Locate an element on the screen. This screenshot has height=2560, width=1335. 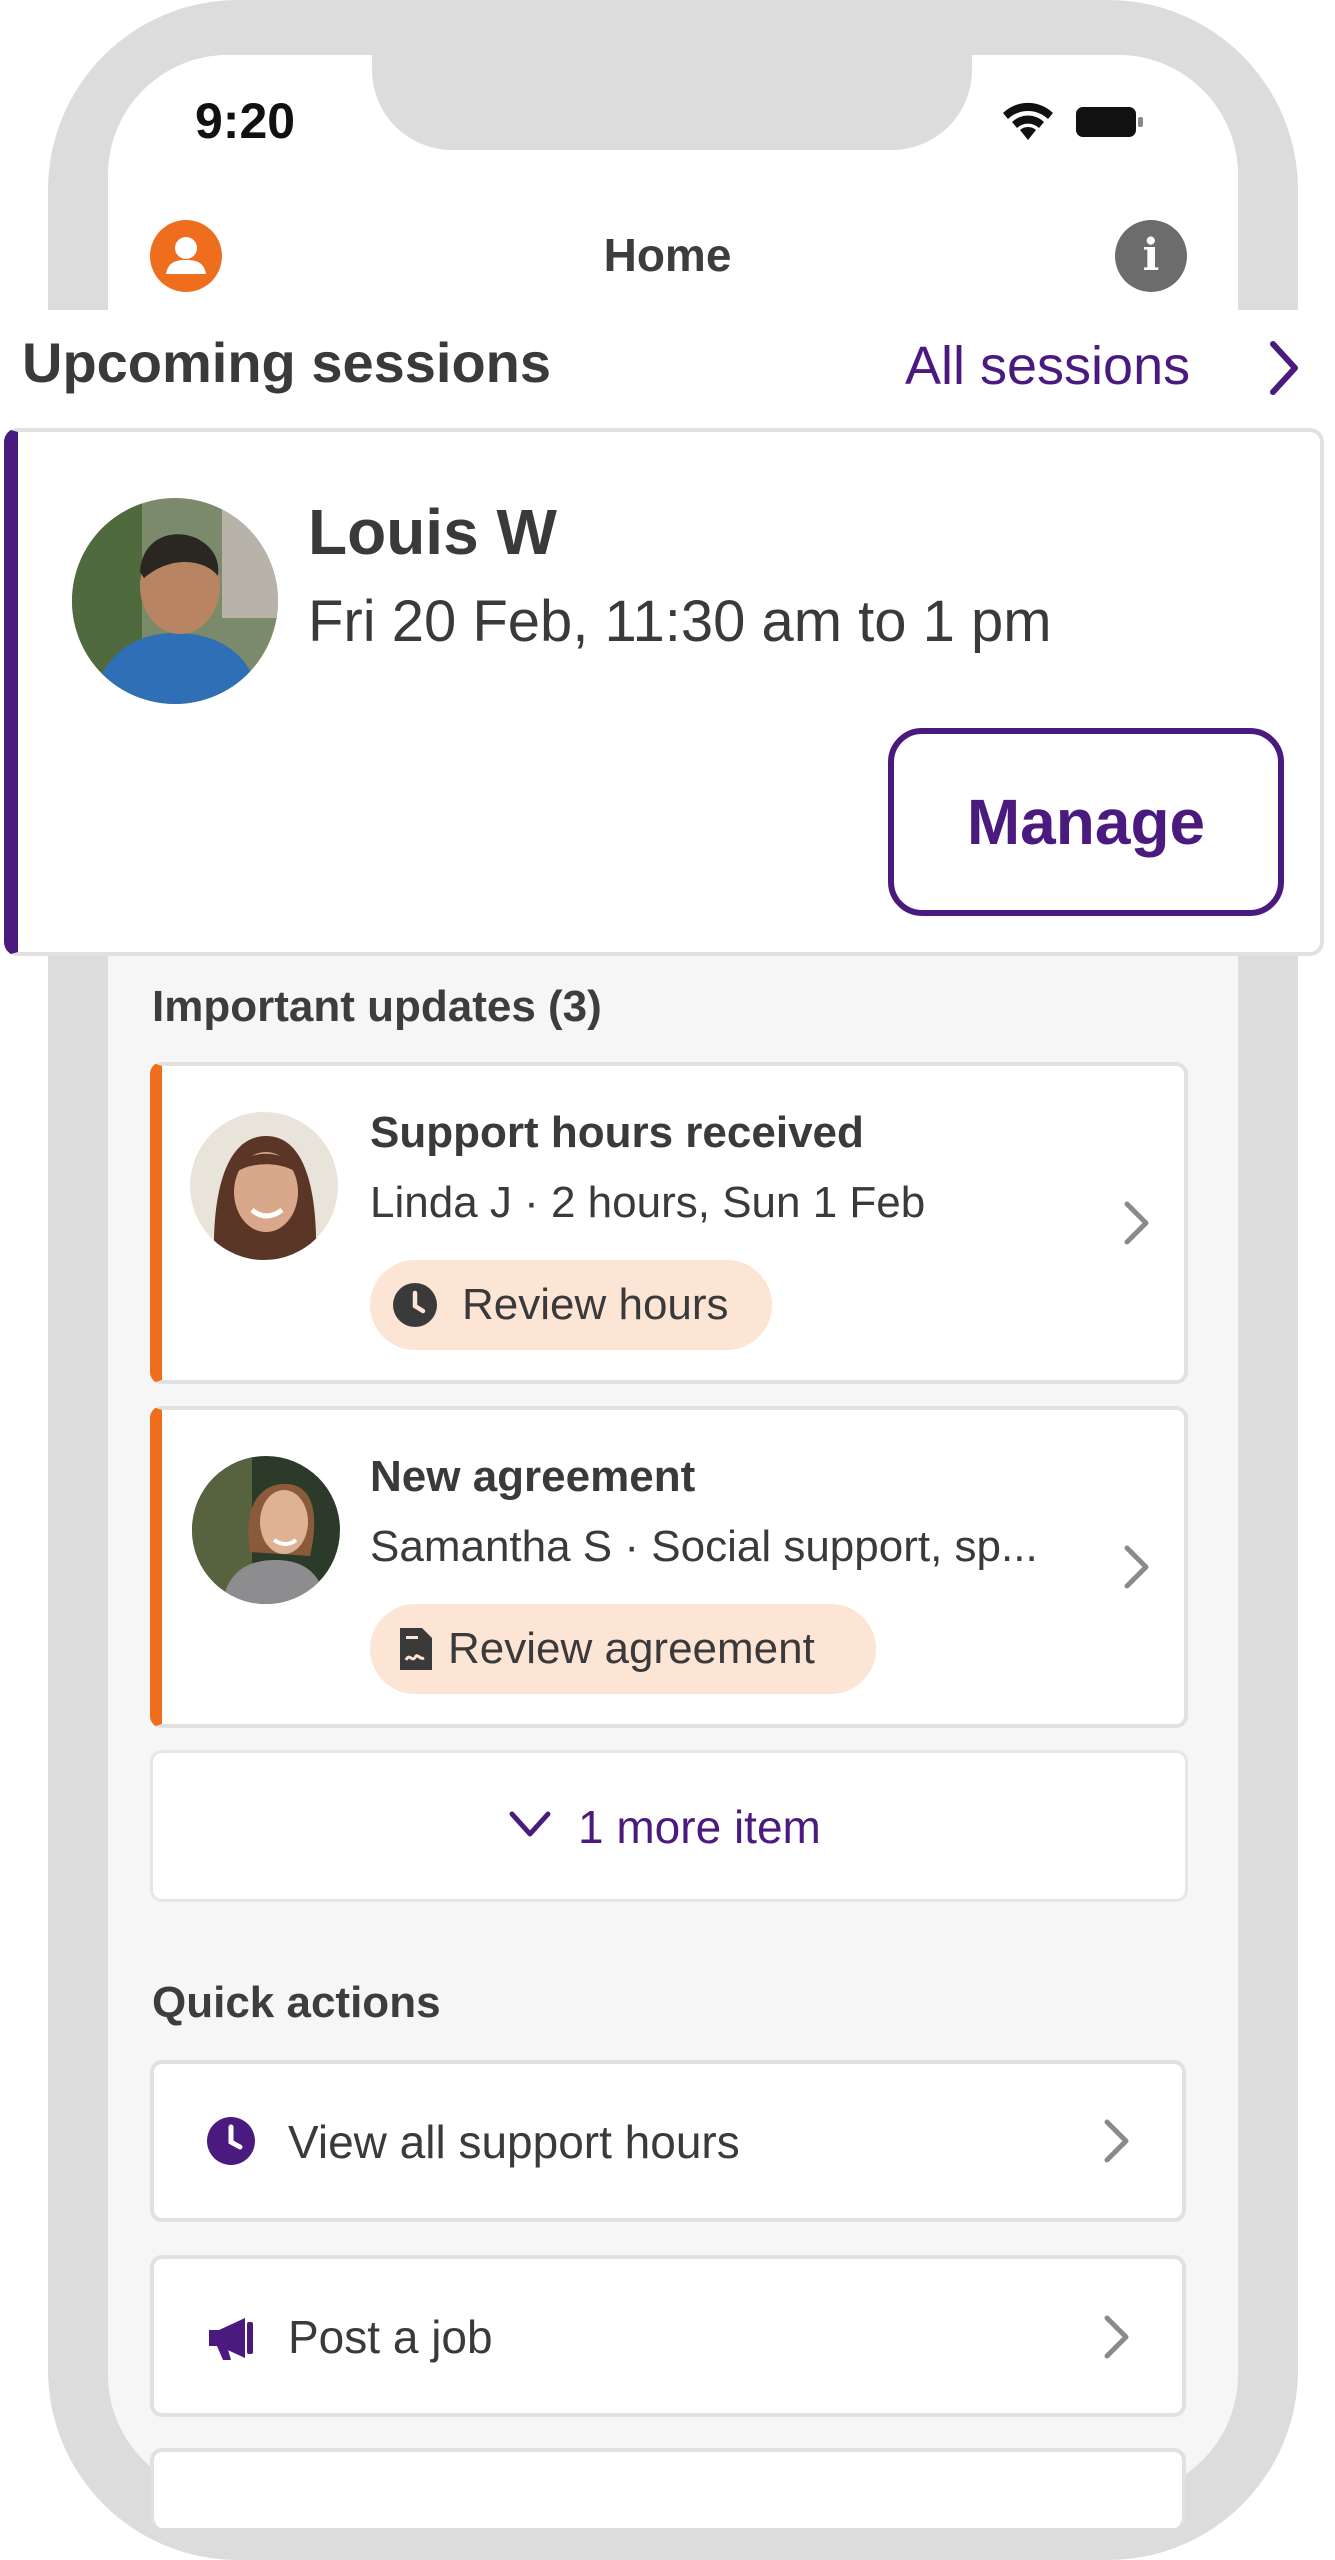
quick-actions-title: Quick actions is located at coordinates (296, 2002).